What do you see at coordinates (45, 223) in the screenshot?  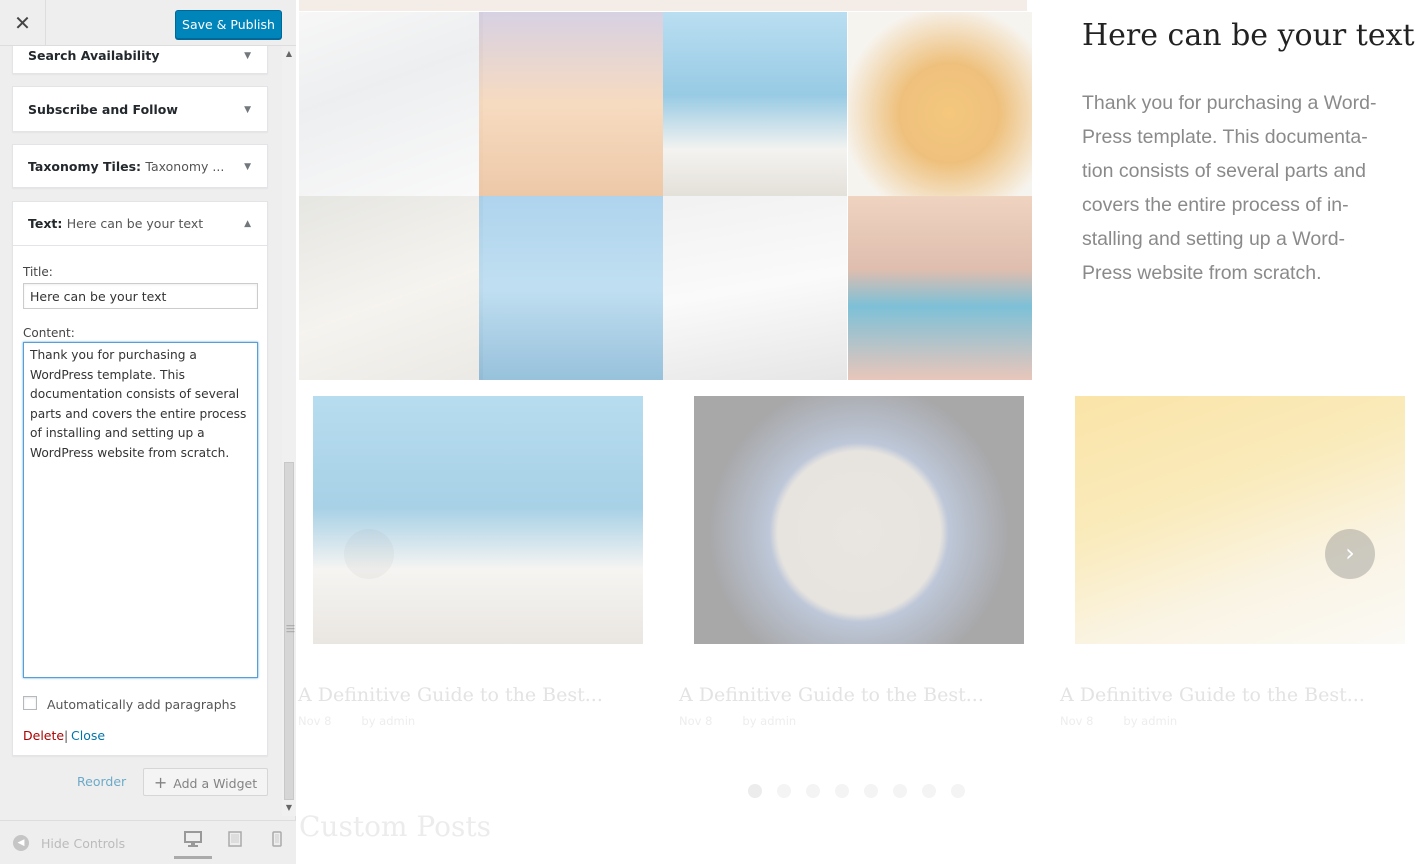 I see `widget-type: Text:` at bounding box center [45, 223].